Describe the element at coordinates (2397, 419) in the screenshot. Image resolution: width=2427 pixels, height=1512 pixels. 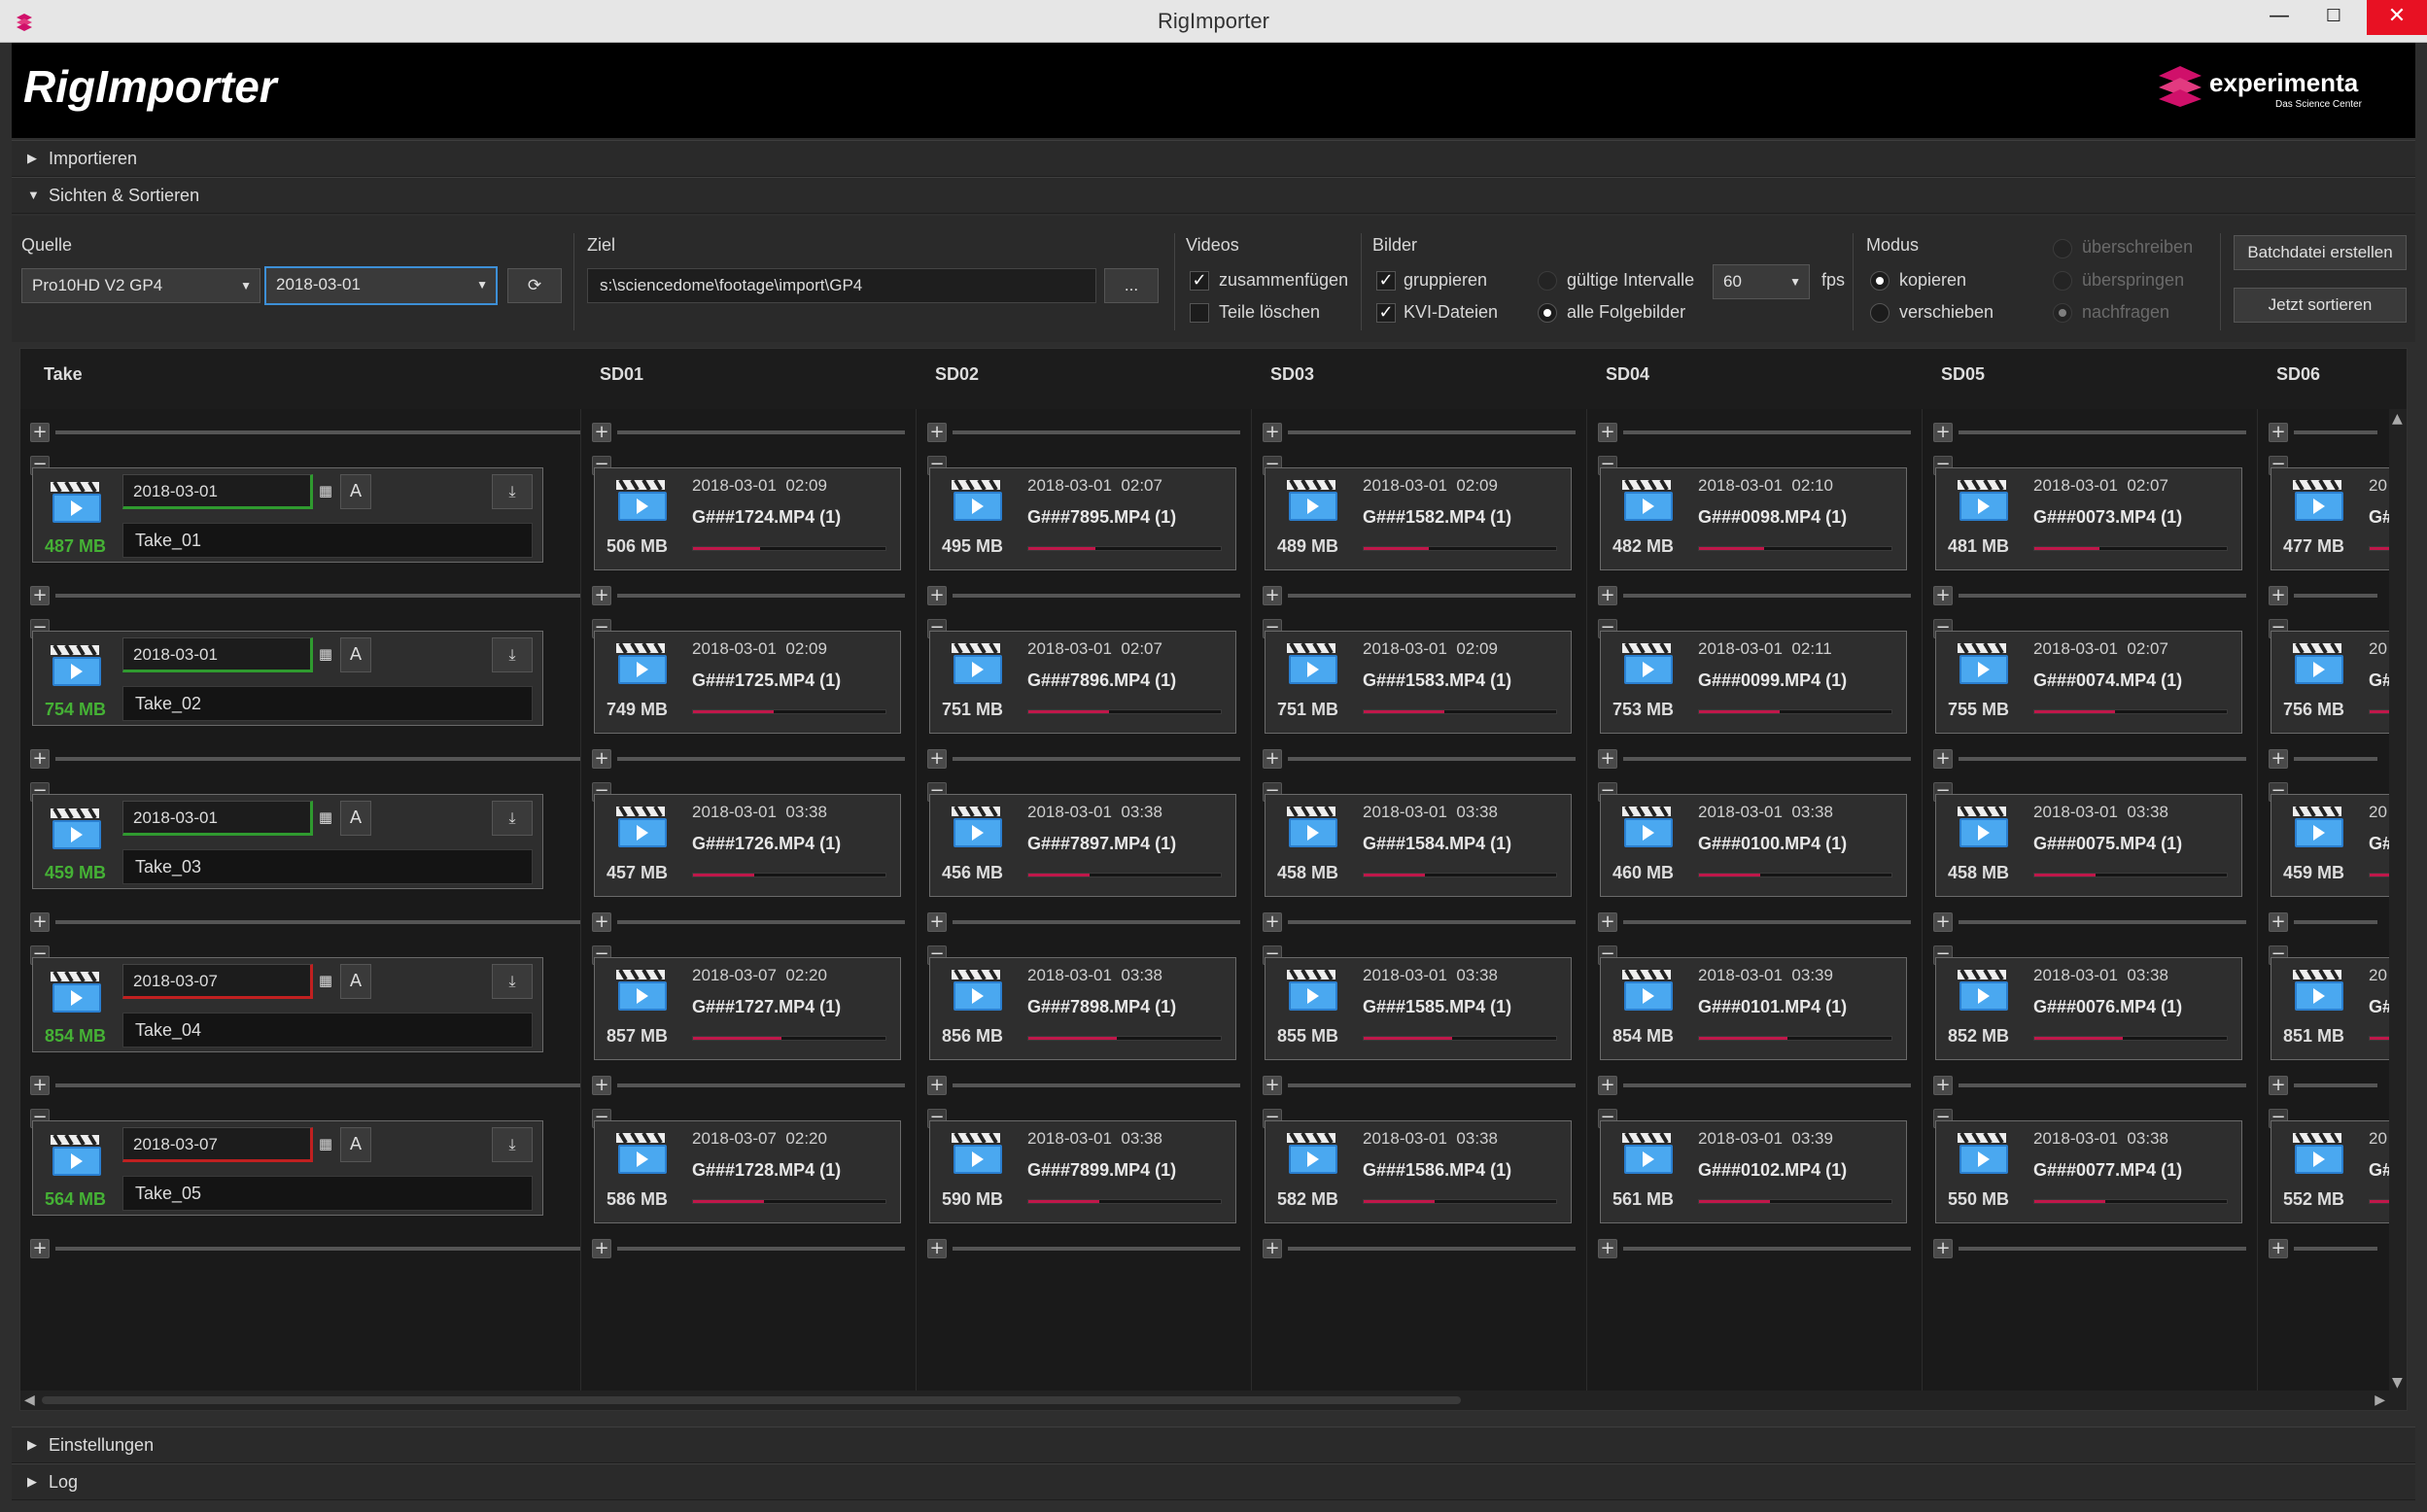
I see `scroll-up-icon: ▲` at that location.